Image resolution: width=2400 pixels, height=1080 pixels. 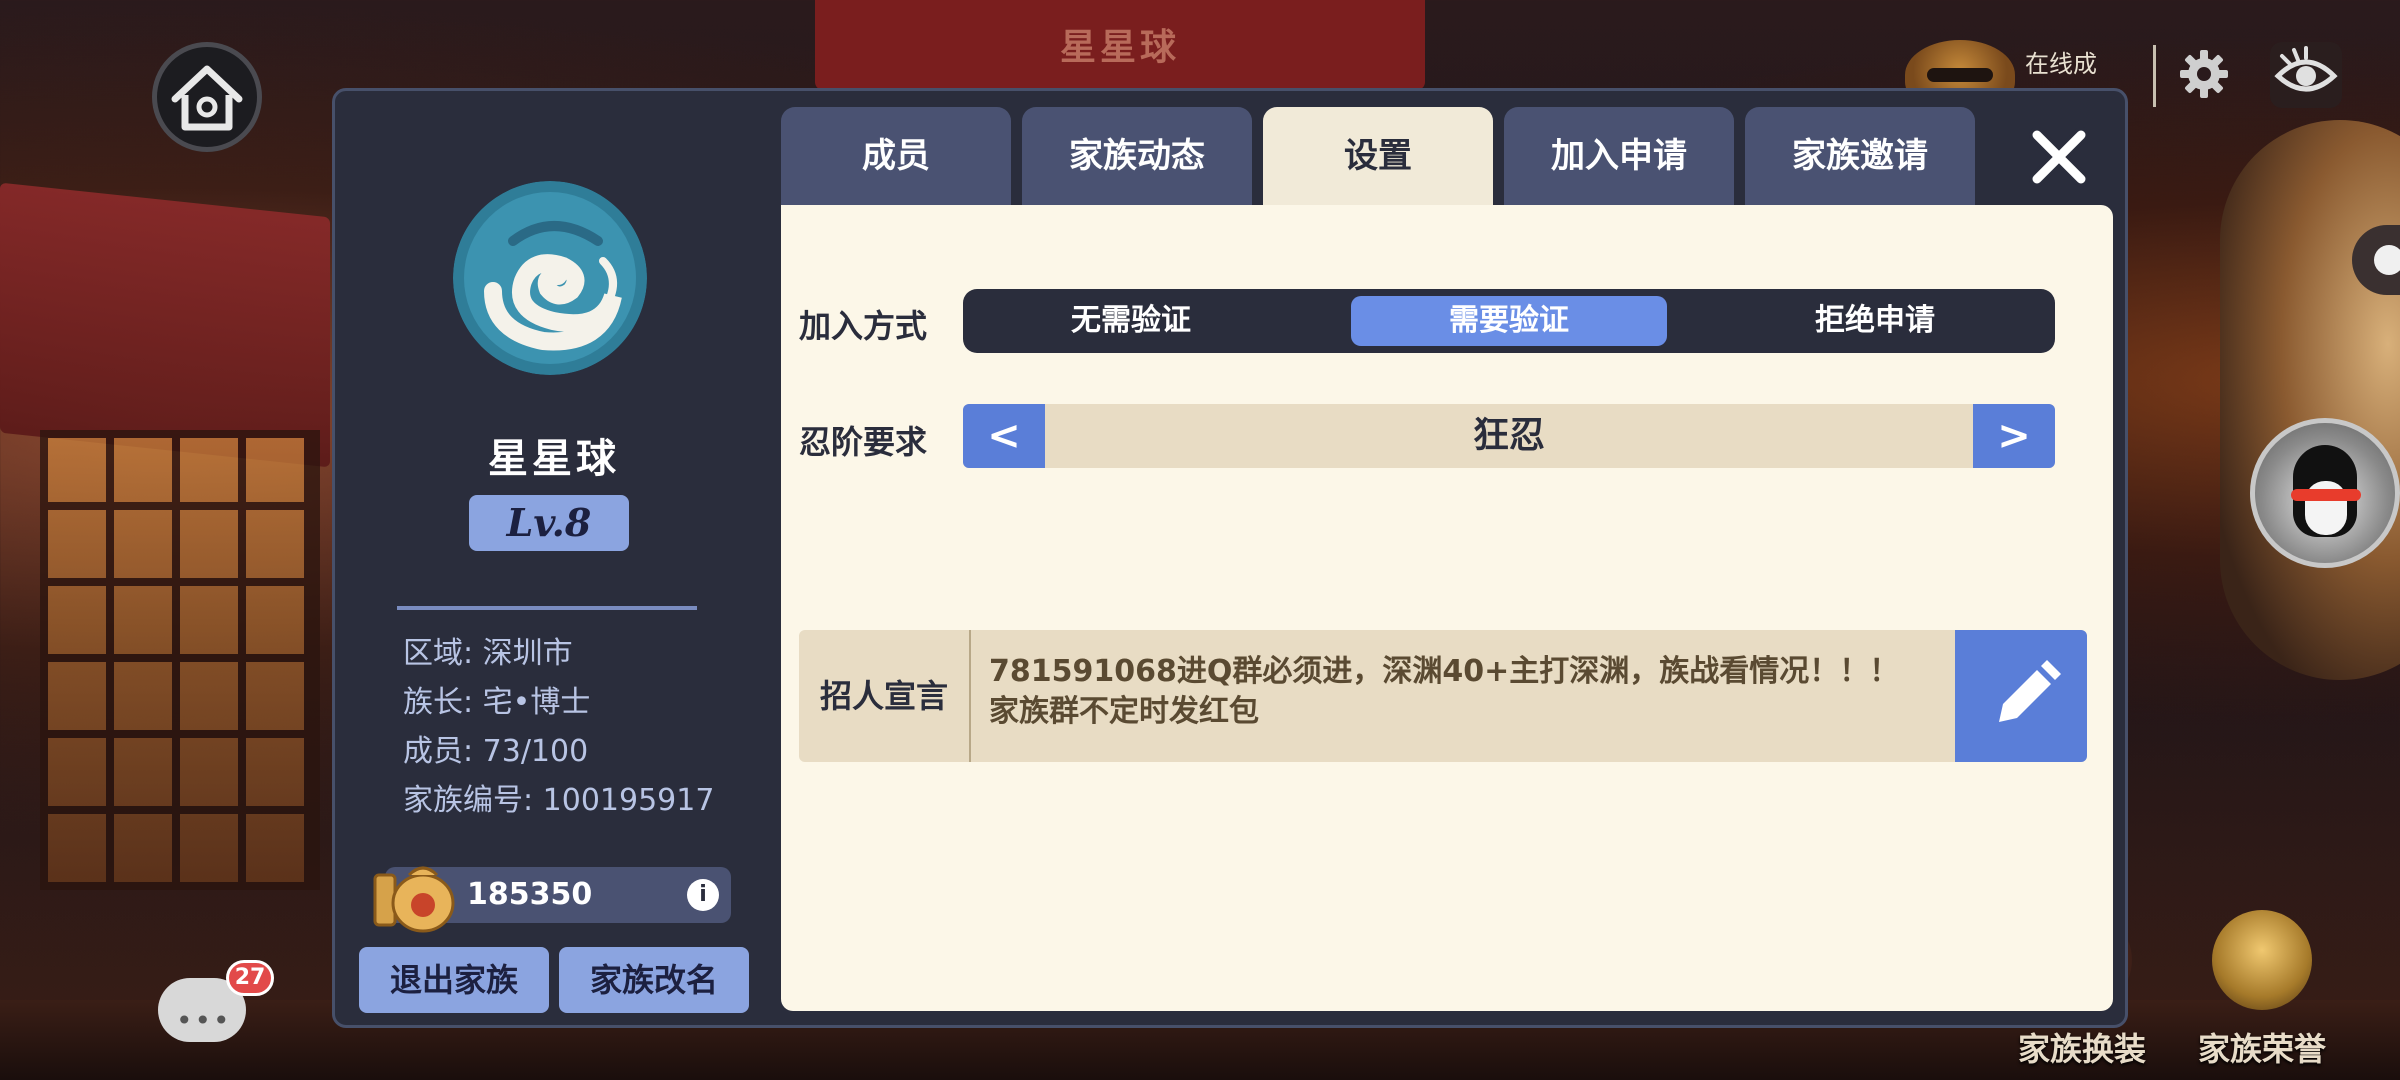 What do you see at coordinates (2262, 960) in the screenshot?
I see `trophy-icon` at bounding box center [2262, 960].